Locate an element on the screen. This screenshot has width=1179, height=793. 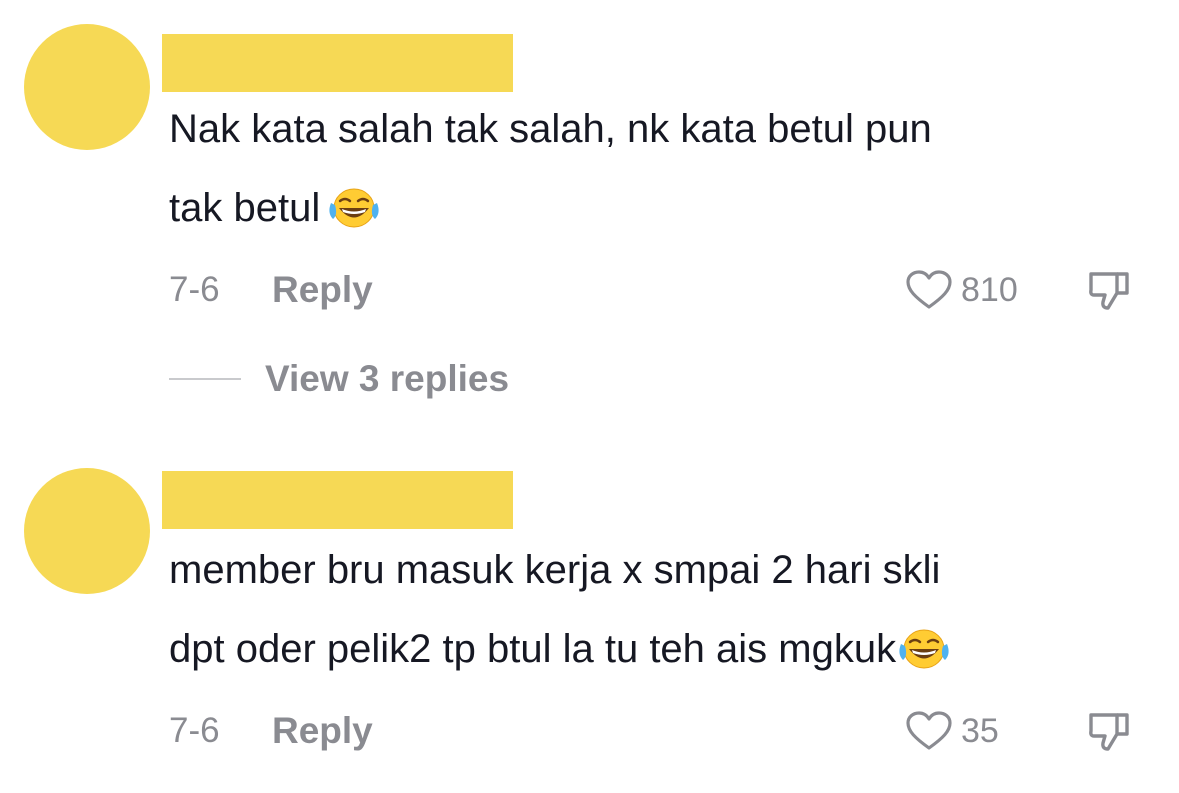
comment-line: tak betul is located at coordinates (245, 208).